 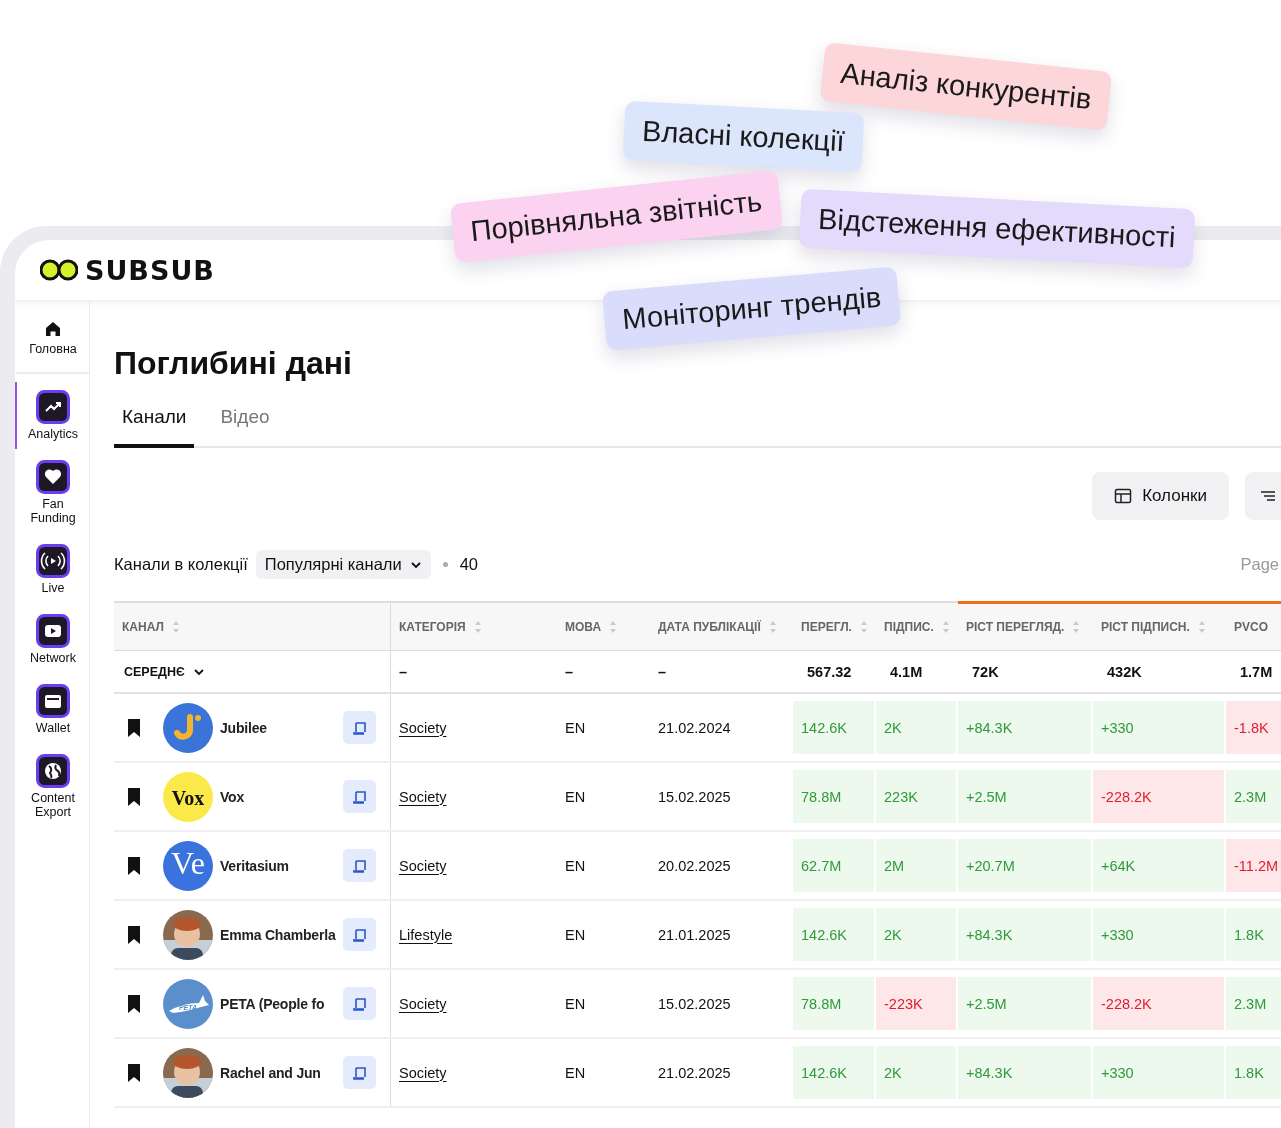 I want to click on channel-count: 40, so click(x=468, y=564).